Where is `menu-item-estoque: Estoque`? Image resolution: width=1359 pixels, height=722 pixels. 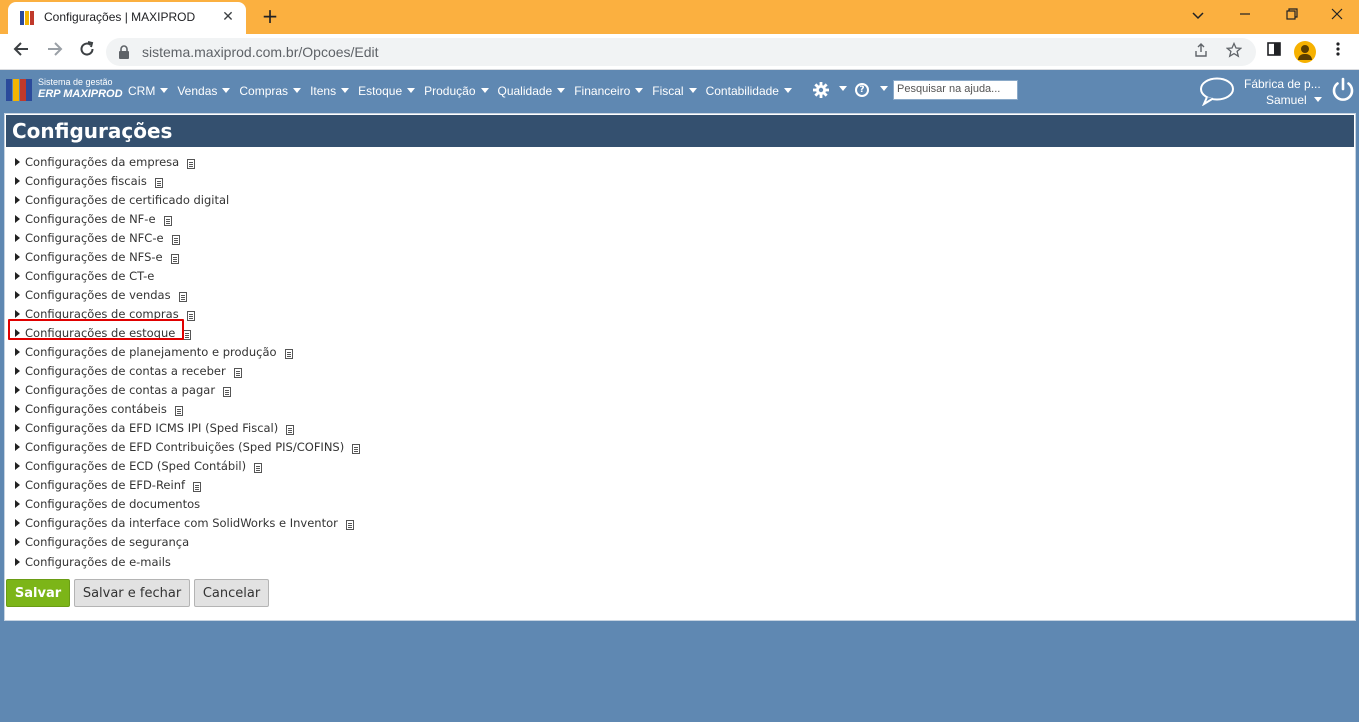 menu-item-estoque: Estoque is located at coordinates (387, 91).